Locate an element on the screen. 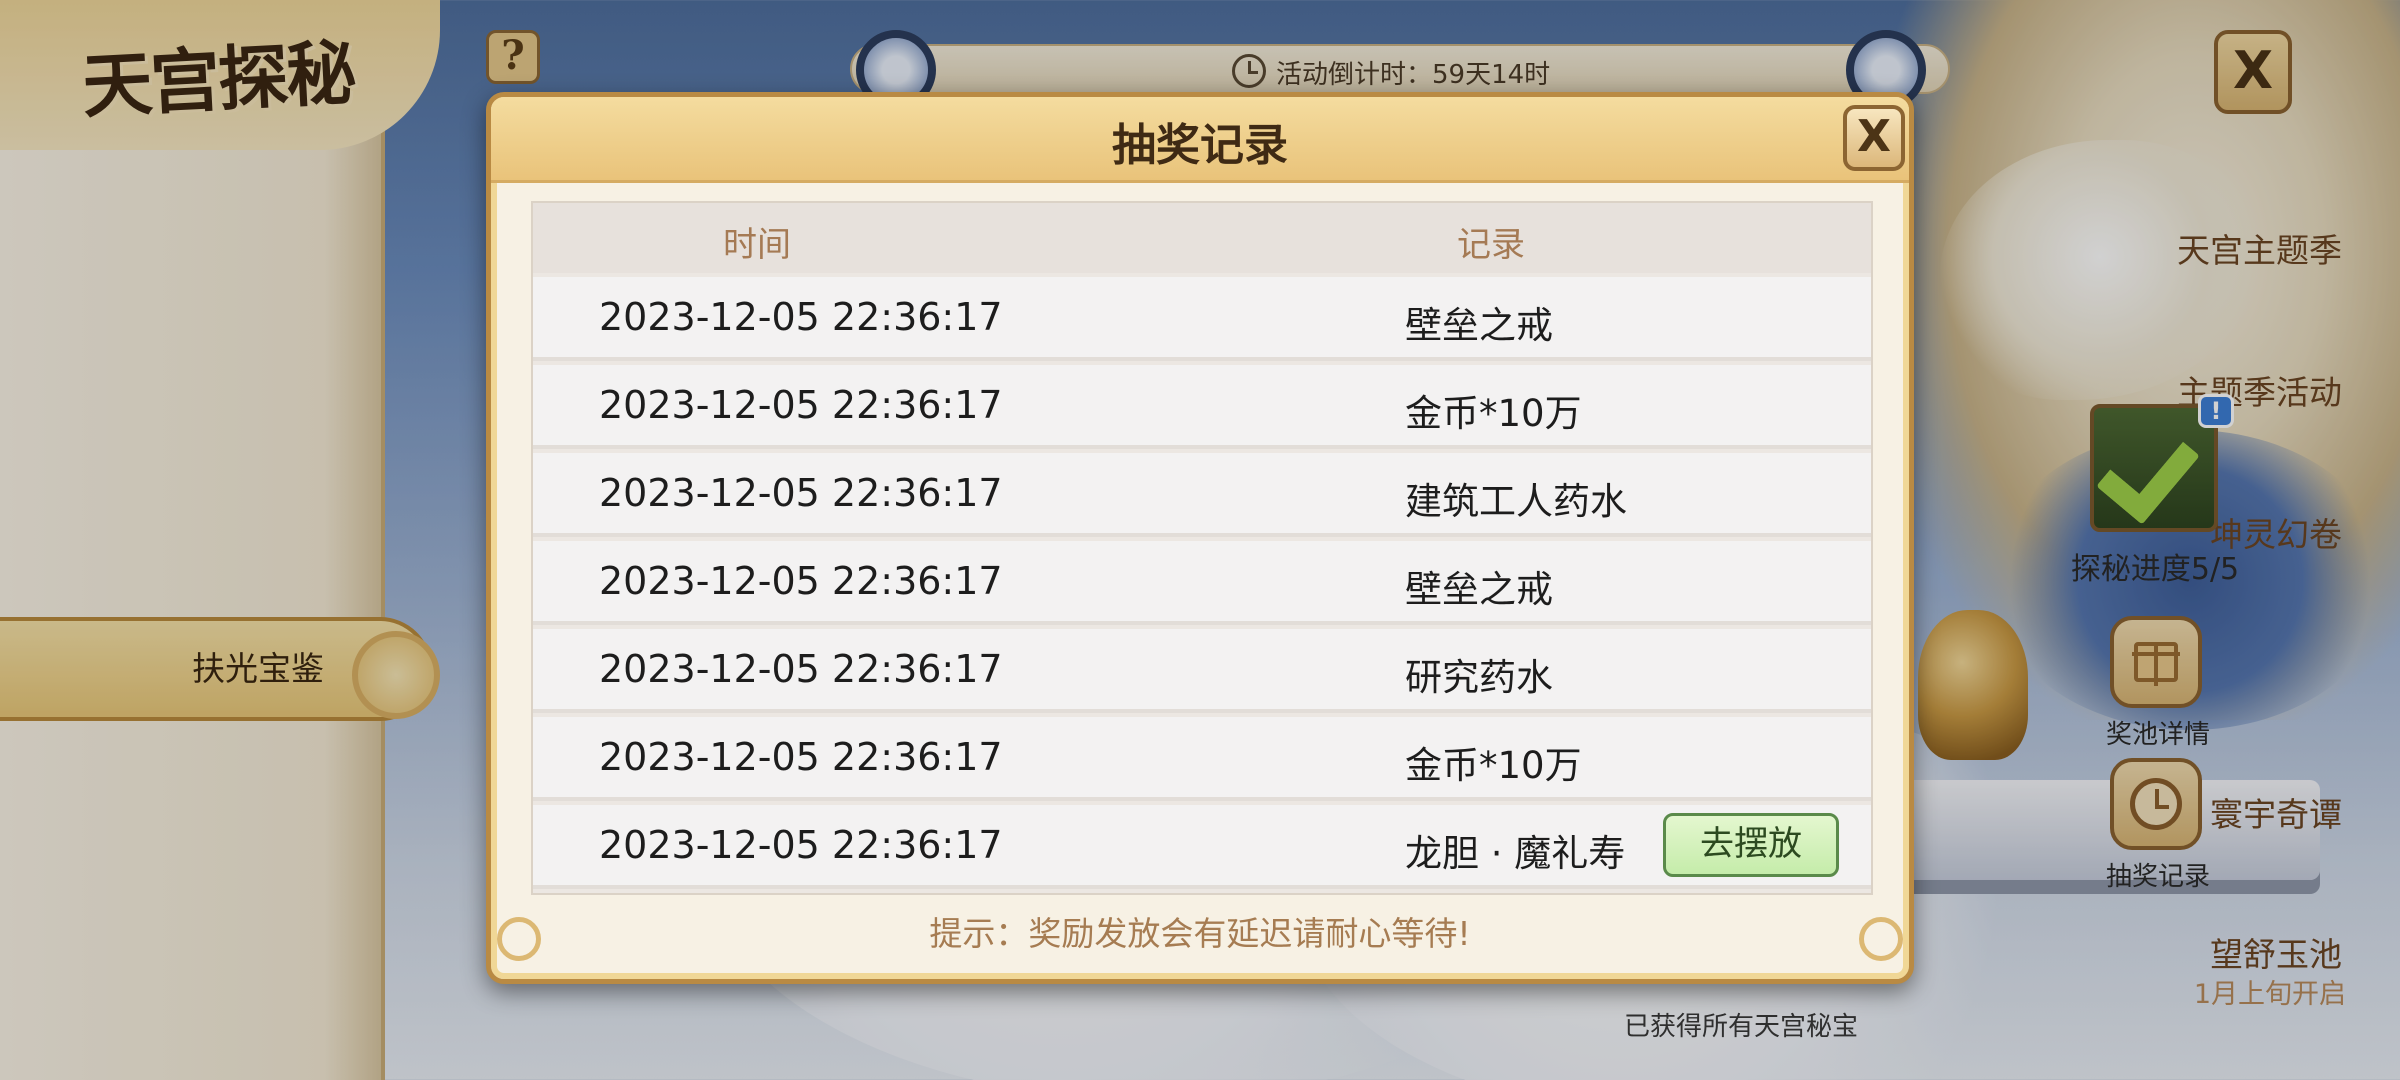 The height and width of the screenshot is (1080, 2400). table-row: 2023-12-05 22:36:17 研究药水 is located at coordinates (1202, 671).